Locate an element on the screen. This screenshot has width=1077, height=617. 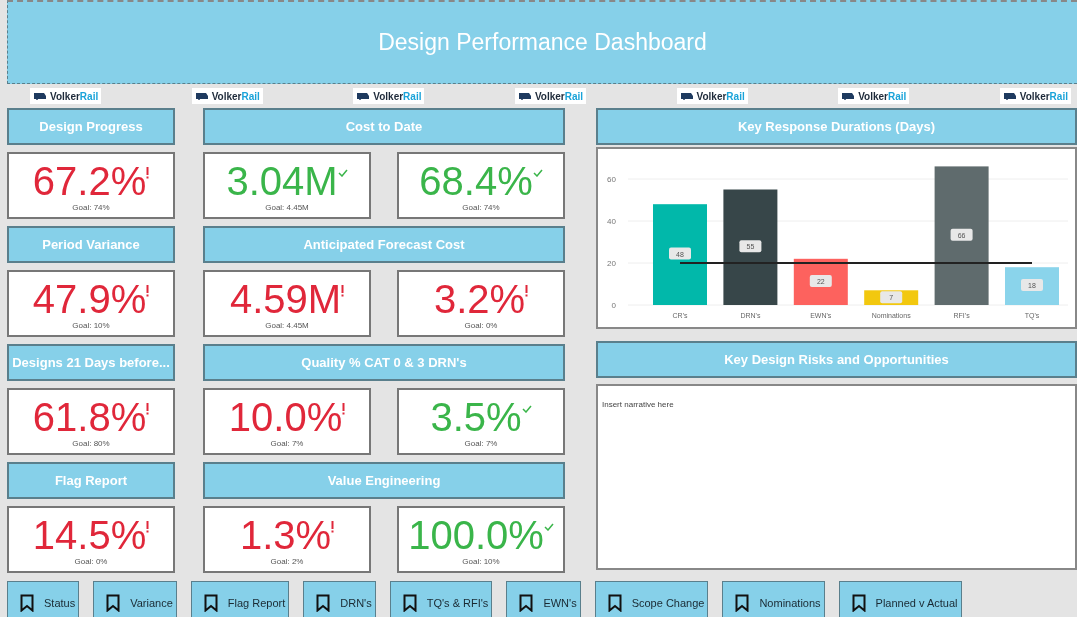
bookmark-button: Flag Report is located at coordinates (240, 599).